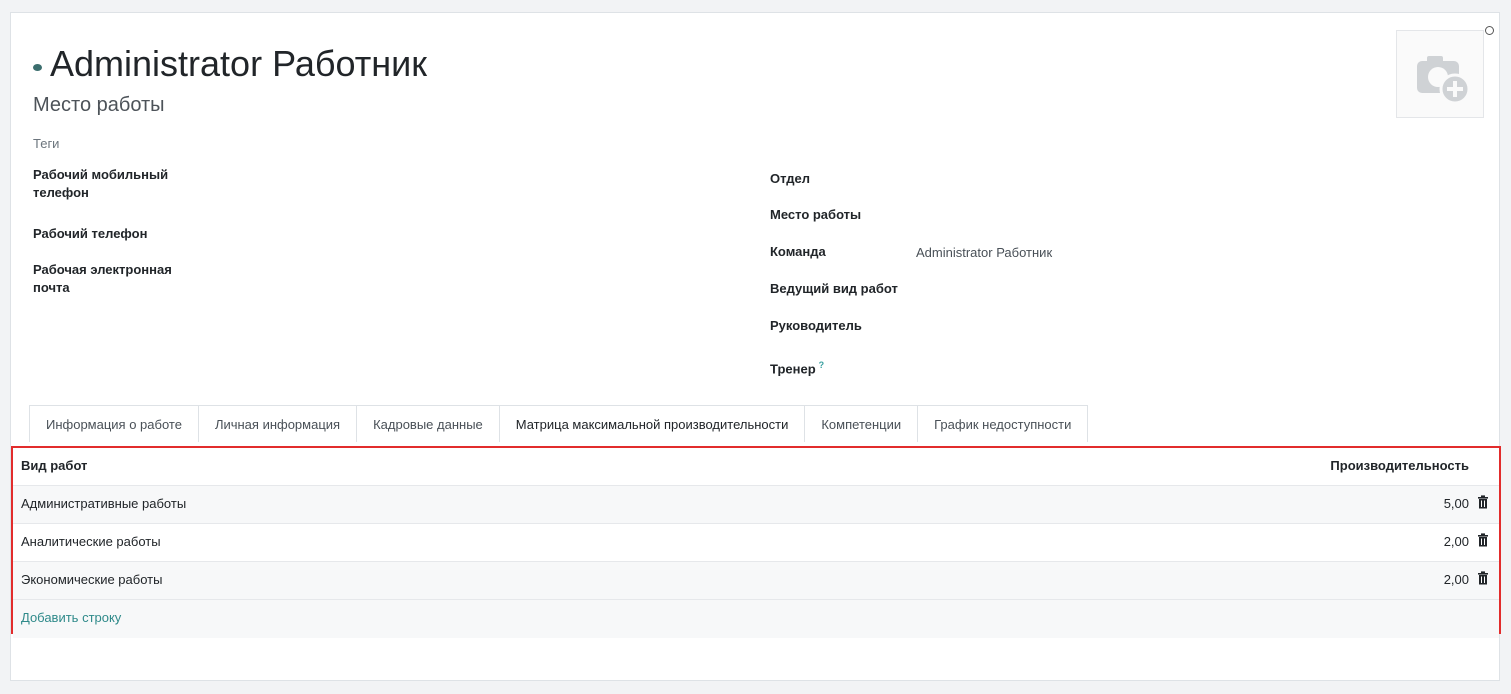  Describe the element at coordinates (99, 105) in the screenshot. I see `job-title-input: Место работы` at that location.